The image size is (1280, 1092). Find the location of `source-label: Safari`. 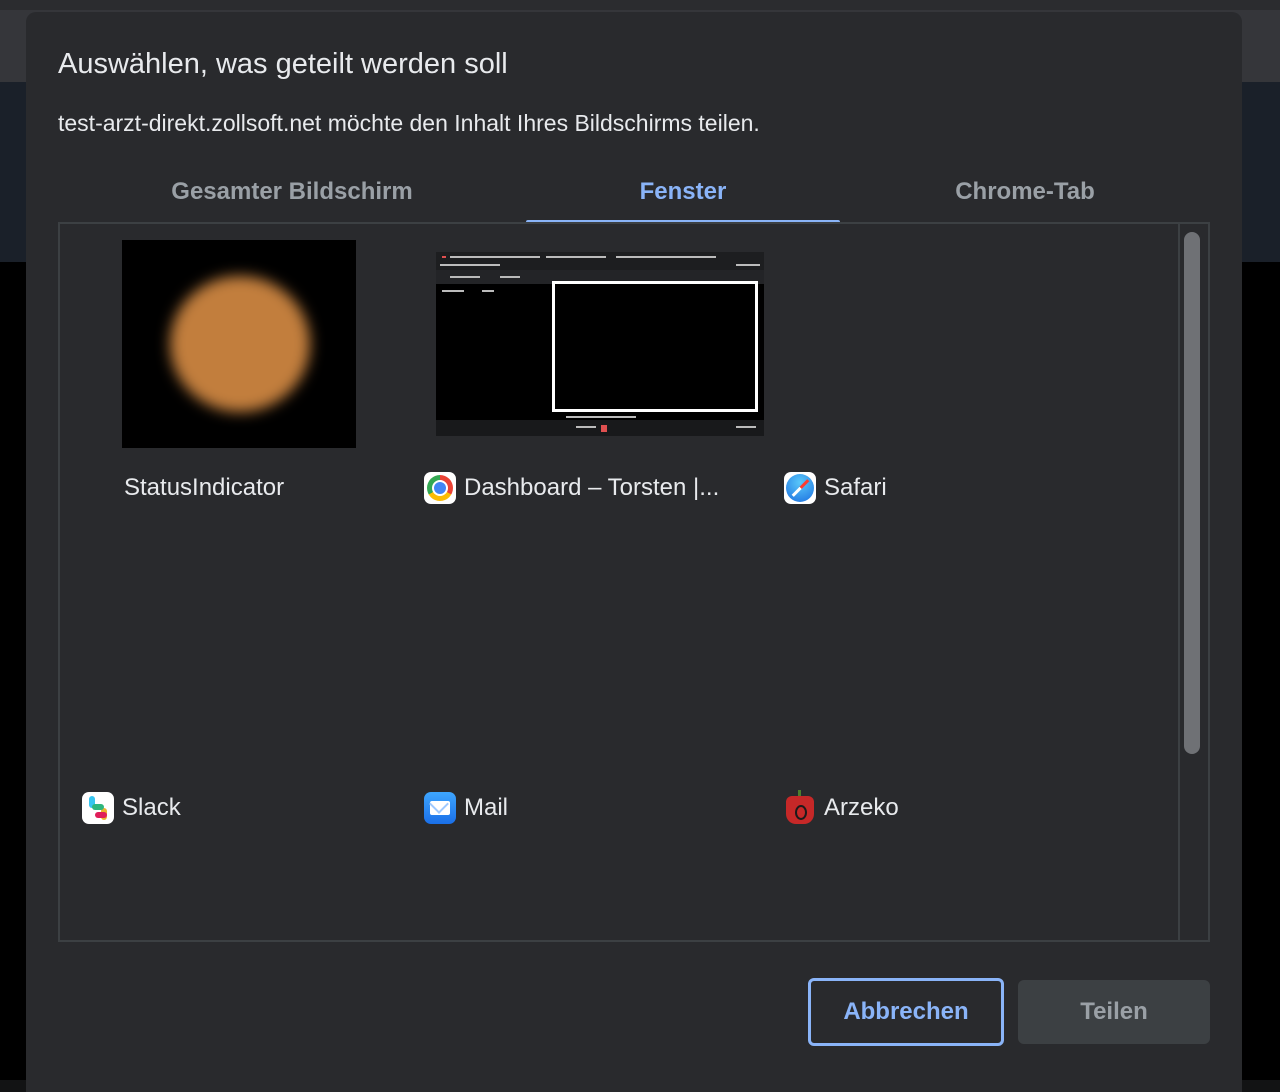

source-label: Safari is located at coordinates (835, 488).